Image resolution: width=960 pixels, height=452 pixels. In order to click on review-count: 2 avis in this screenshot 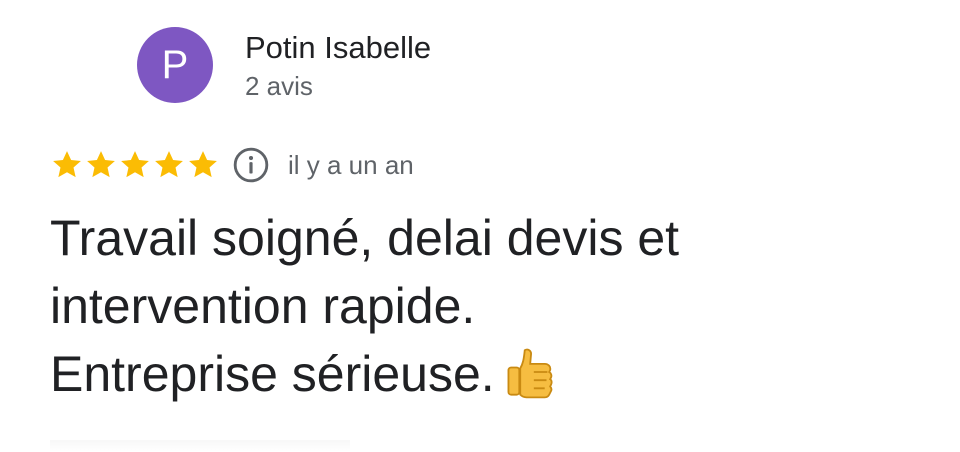, I will do `click(279, 86)`.